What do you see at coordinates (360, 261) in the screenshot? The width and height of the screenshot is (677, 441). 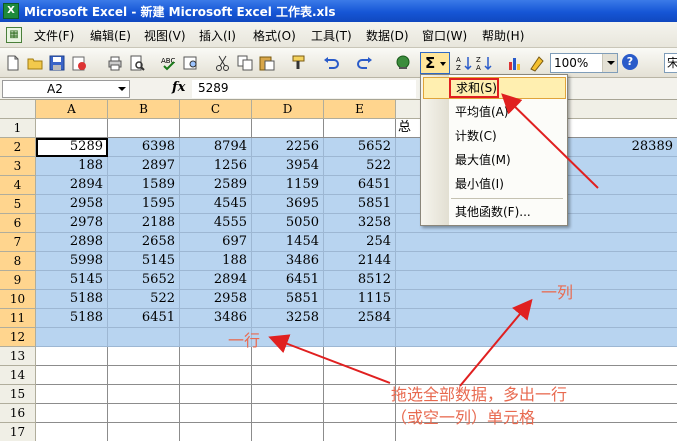 I see `cell: 2144` at bounding box center [360, 261].